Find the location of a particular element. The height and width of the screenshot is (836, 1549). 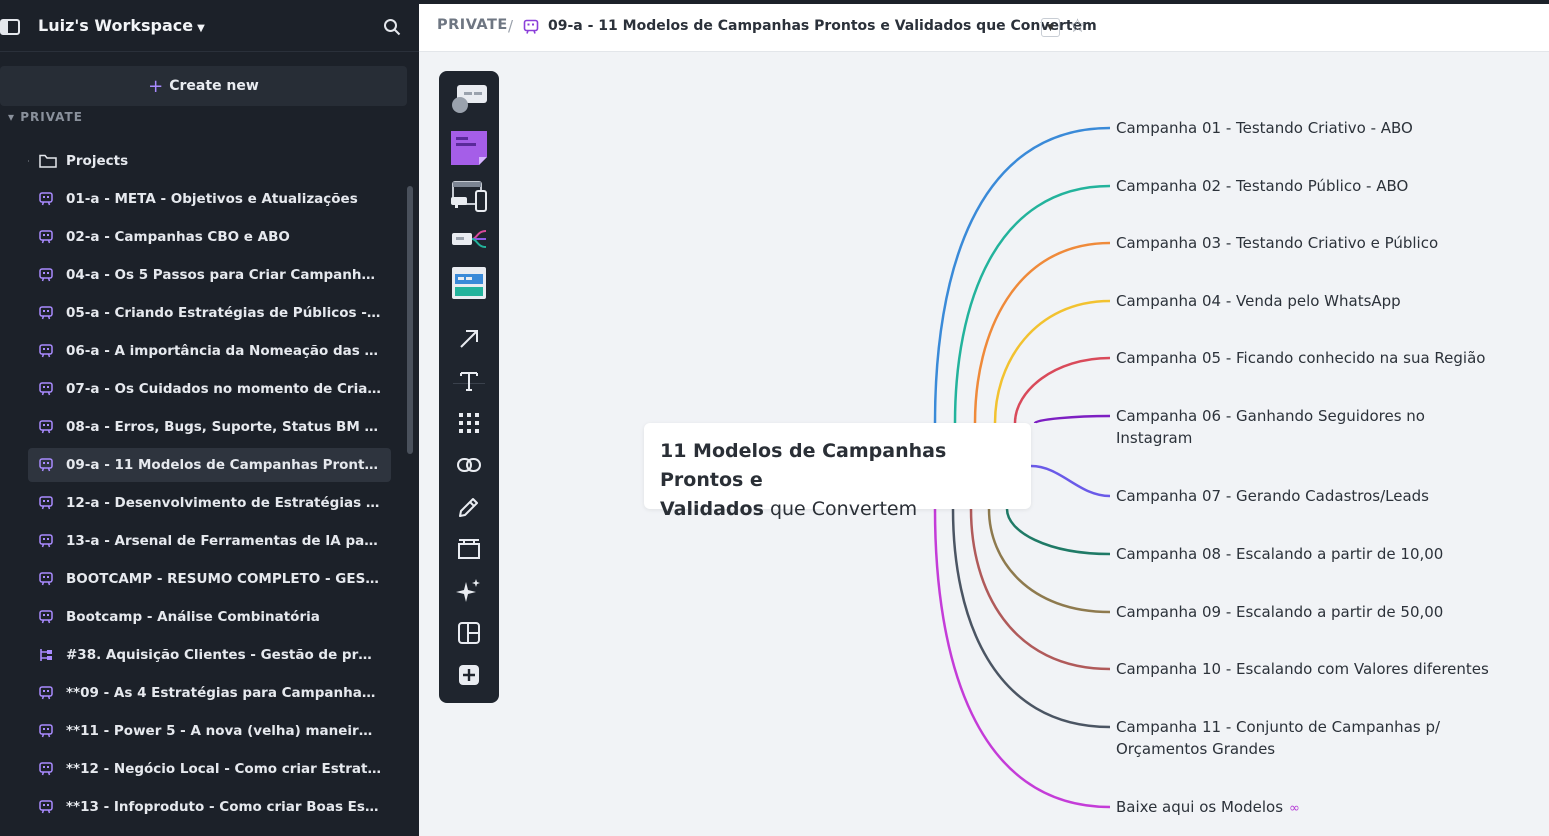

arrow-tool-button is located at coordinates (469, 339).